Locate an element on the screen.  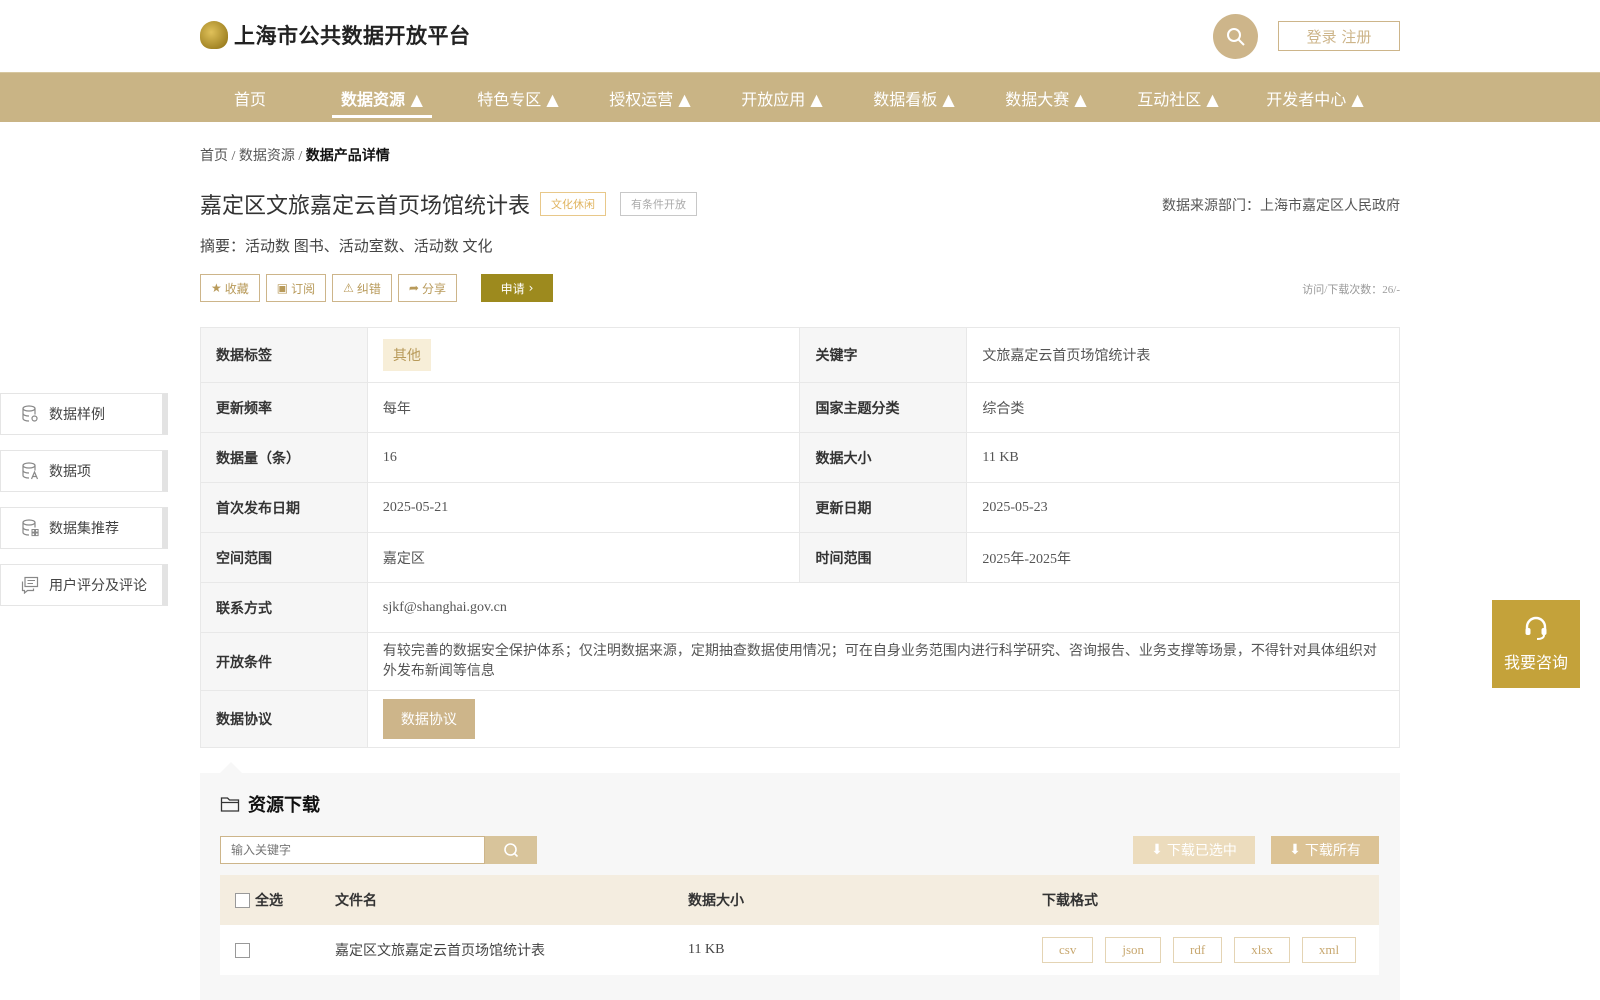
nav-open-apps: 开放应用 ▲ is located at coordinates (782, 97).